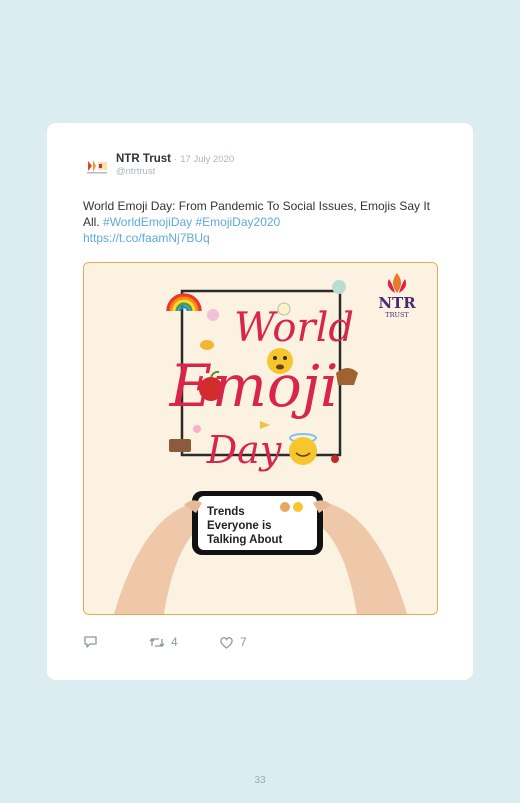 The width and height of the screenshot is (520, 803). Describe the element at coordinates (298, 507) in the screenshot. I see `face-icon` at that location.